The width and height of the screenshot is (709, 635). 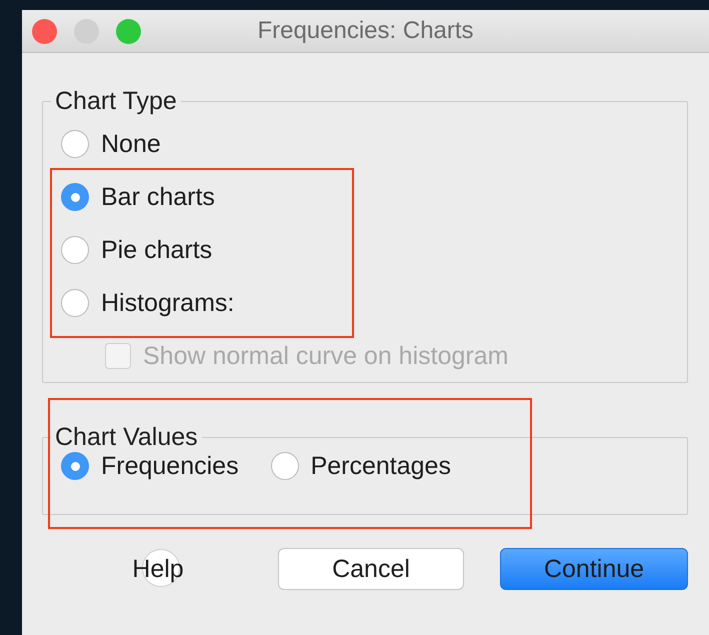 What do you see at coordinates (156, 250) in the screenshot?
I see `radio-label: Pie charts` at bounding box center [156, 250].